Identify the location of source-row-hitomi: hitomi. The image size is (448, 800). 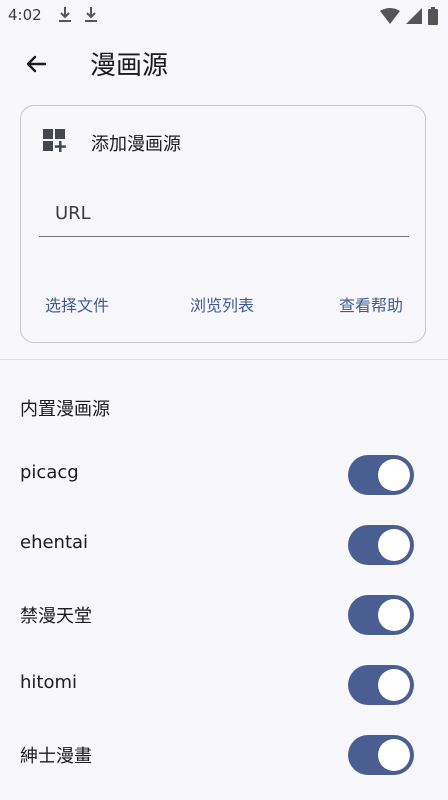
(224, 685).